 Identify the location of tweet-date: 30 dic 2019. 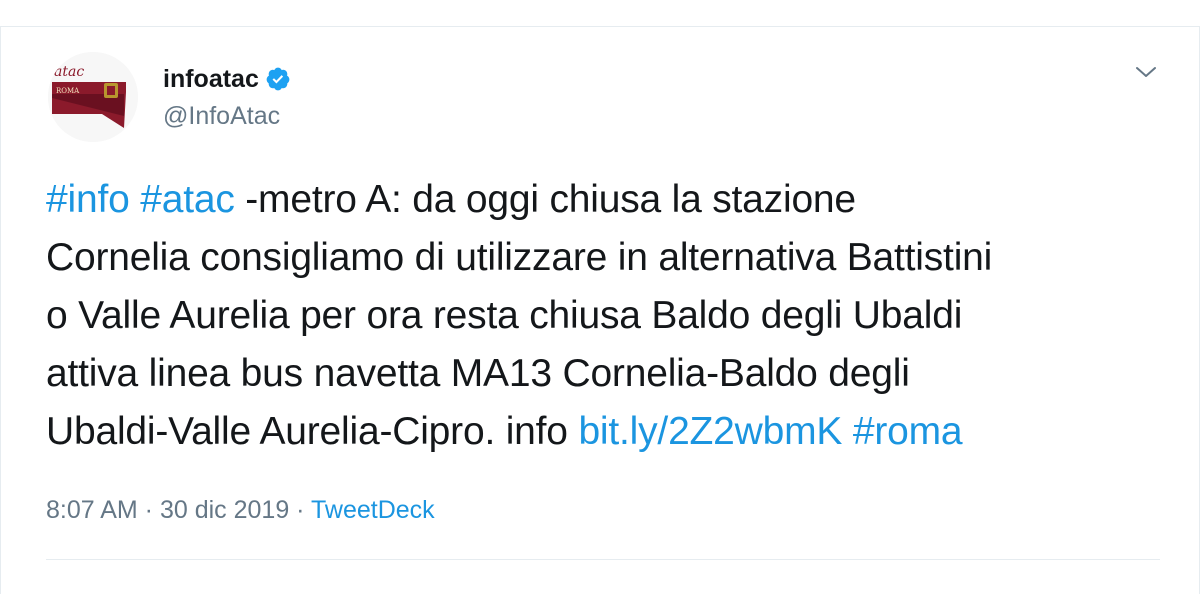
(224, 510).